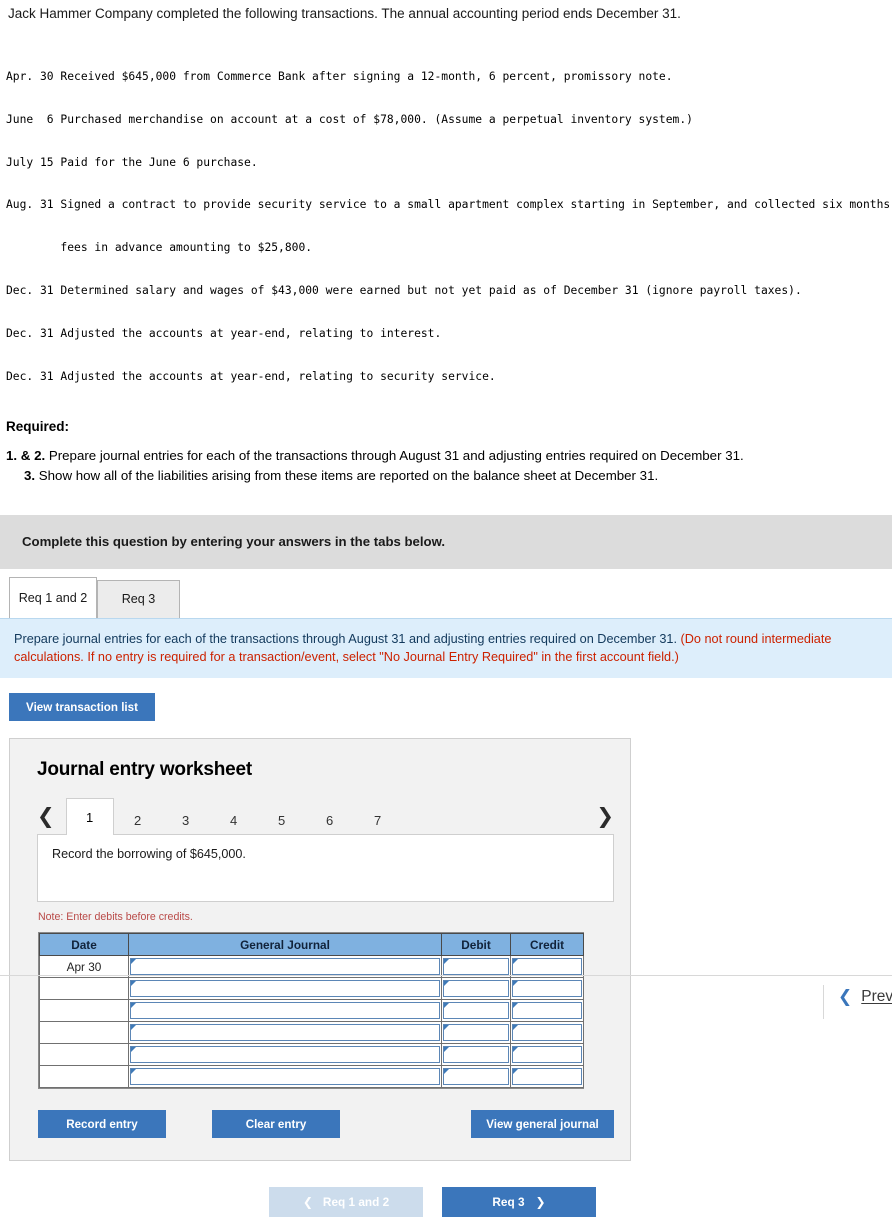 The height and width of the screenshot is (1217, 892). I want to click on required-item-3-number: 3., so click(30, 475).